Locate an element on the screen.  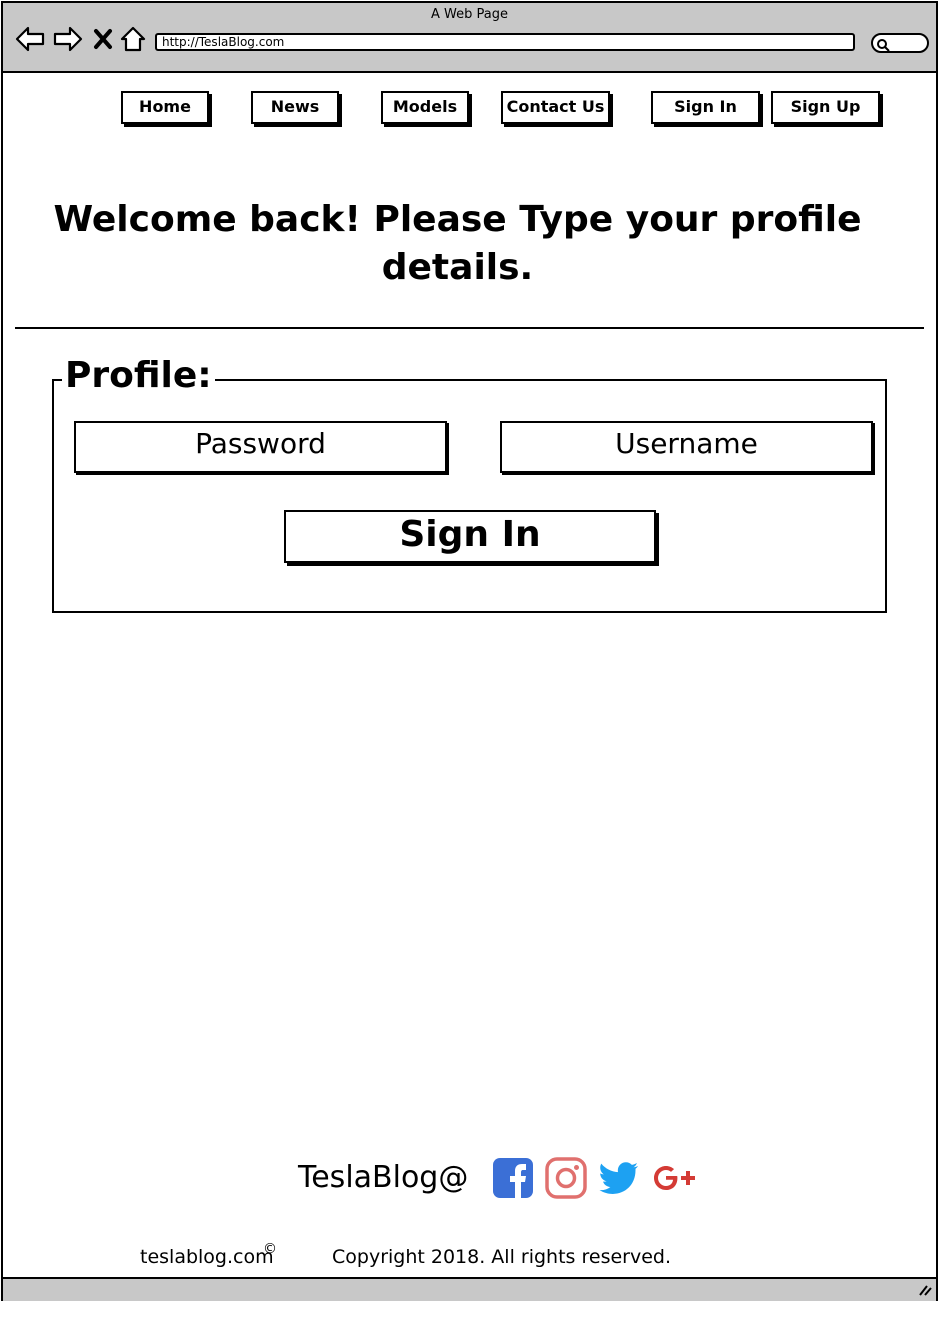
address-bar: http://TeslaBlog.com is located at coordinates (505, 42).